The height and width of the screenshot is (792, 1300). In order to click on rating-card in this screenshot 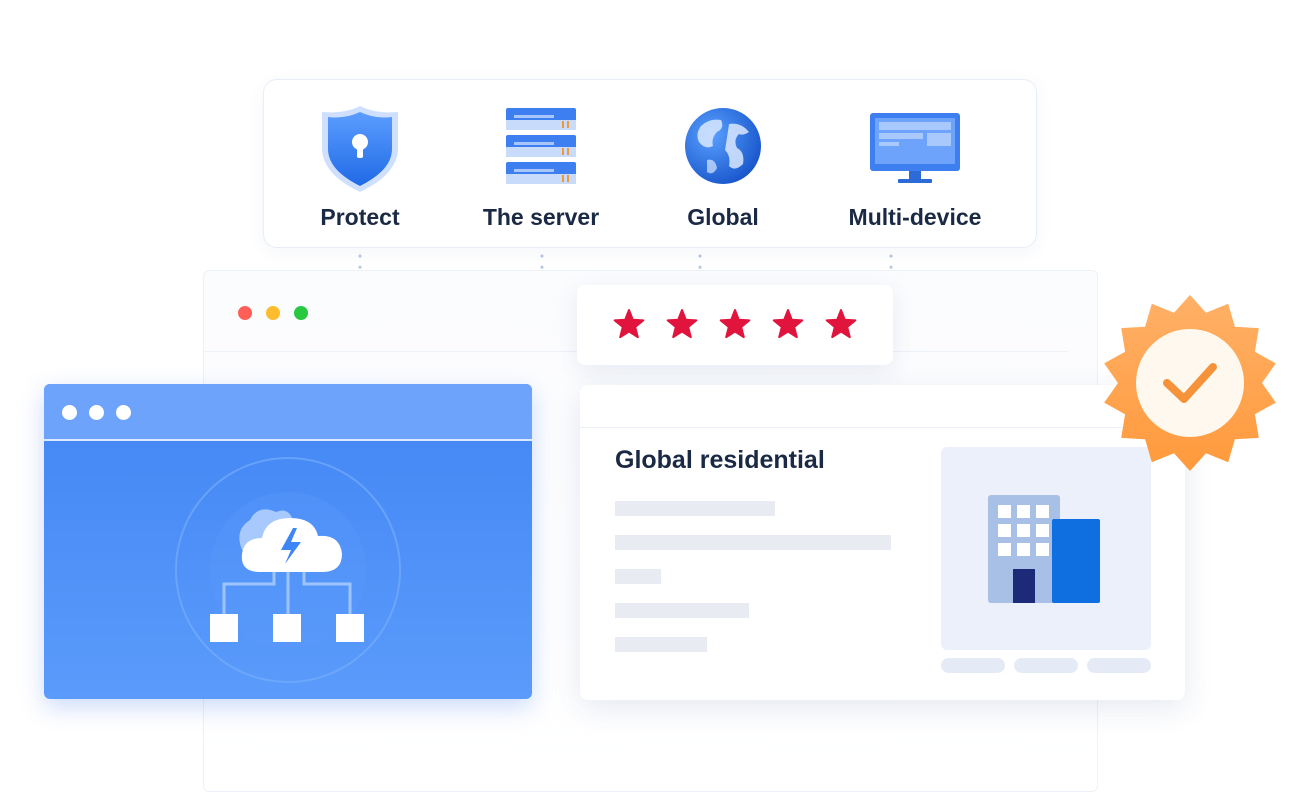, I will do `click(735, 325)`.